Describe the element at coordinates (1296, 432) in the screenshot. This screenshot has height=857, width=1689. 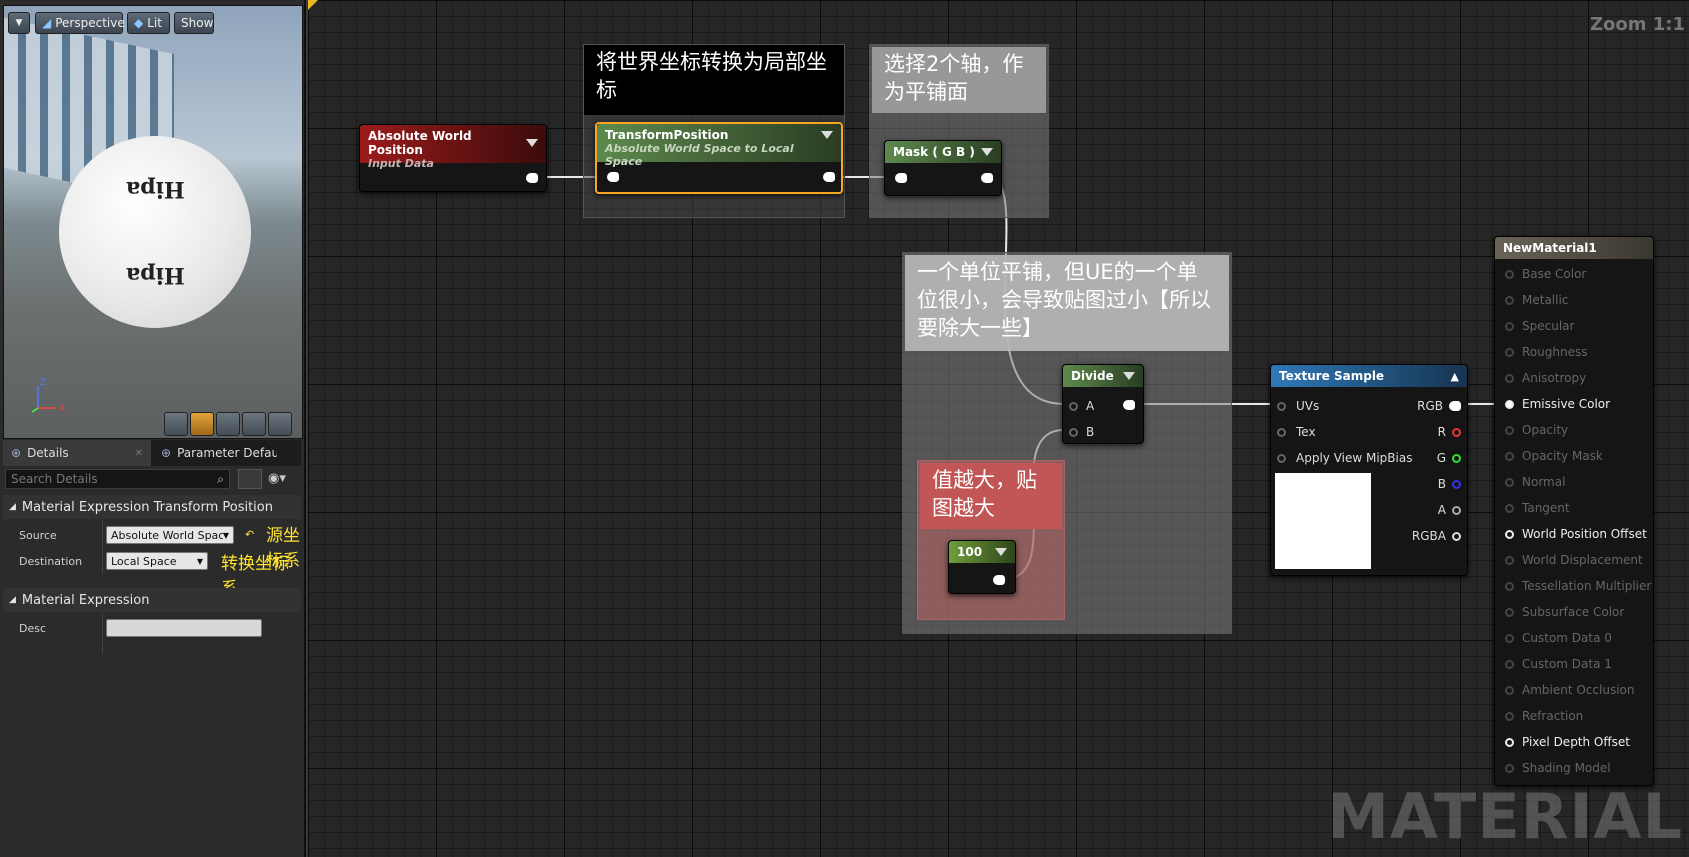
I see `tex-input-tex: Tex` at that location.